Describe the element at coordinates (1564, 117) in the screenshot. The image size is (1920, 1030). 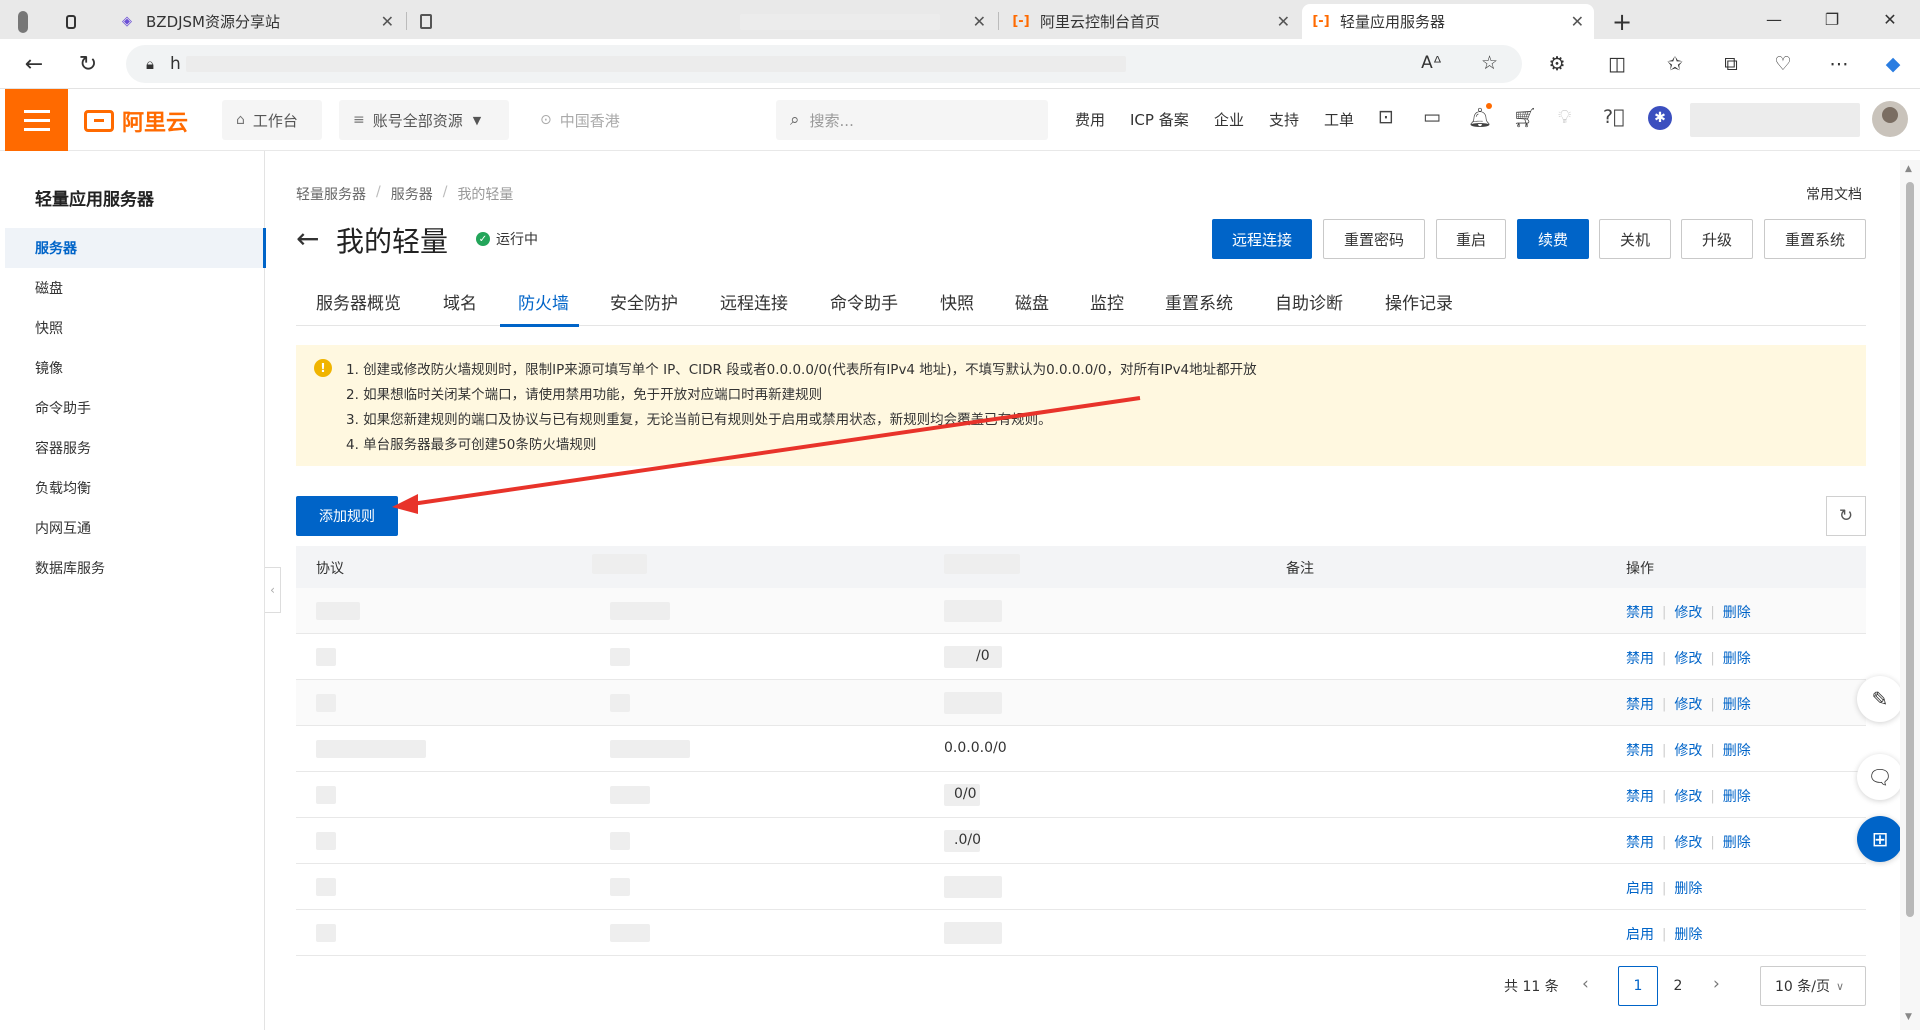
I see `lightbulb-icon: 💡︎` at that location.